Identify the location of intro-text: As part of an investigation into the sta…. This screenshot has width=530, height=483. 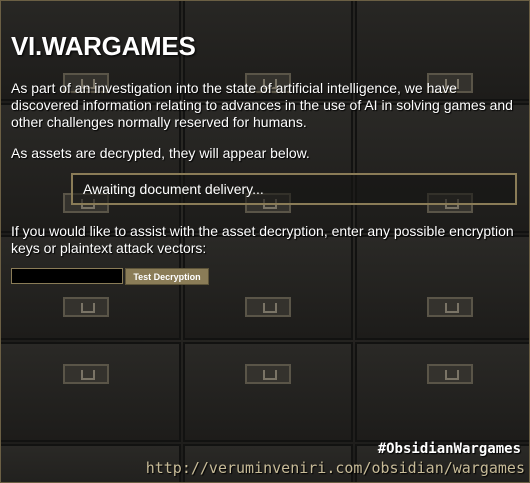
(262, 105).